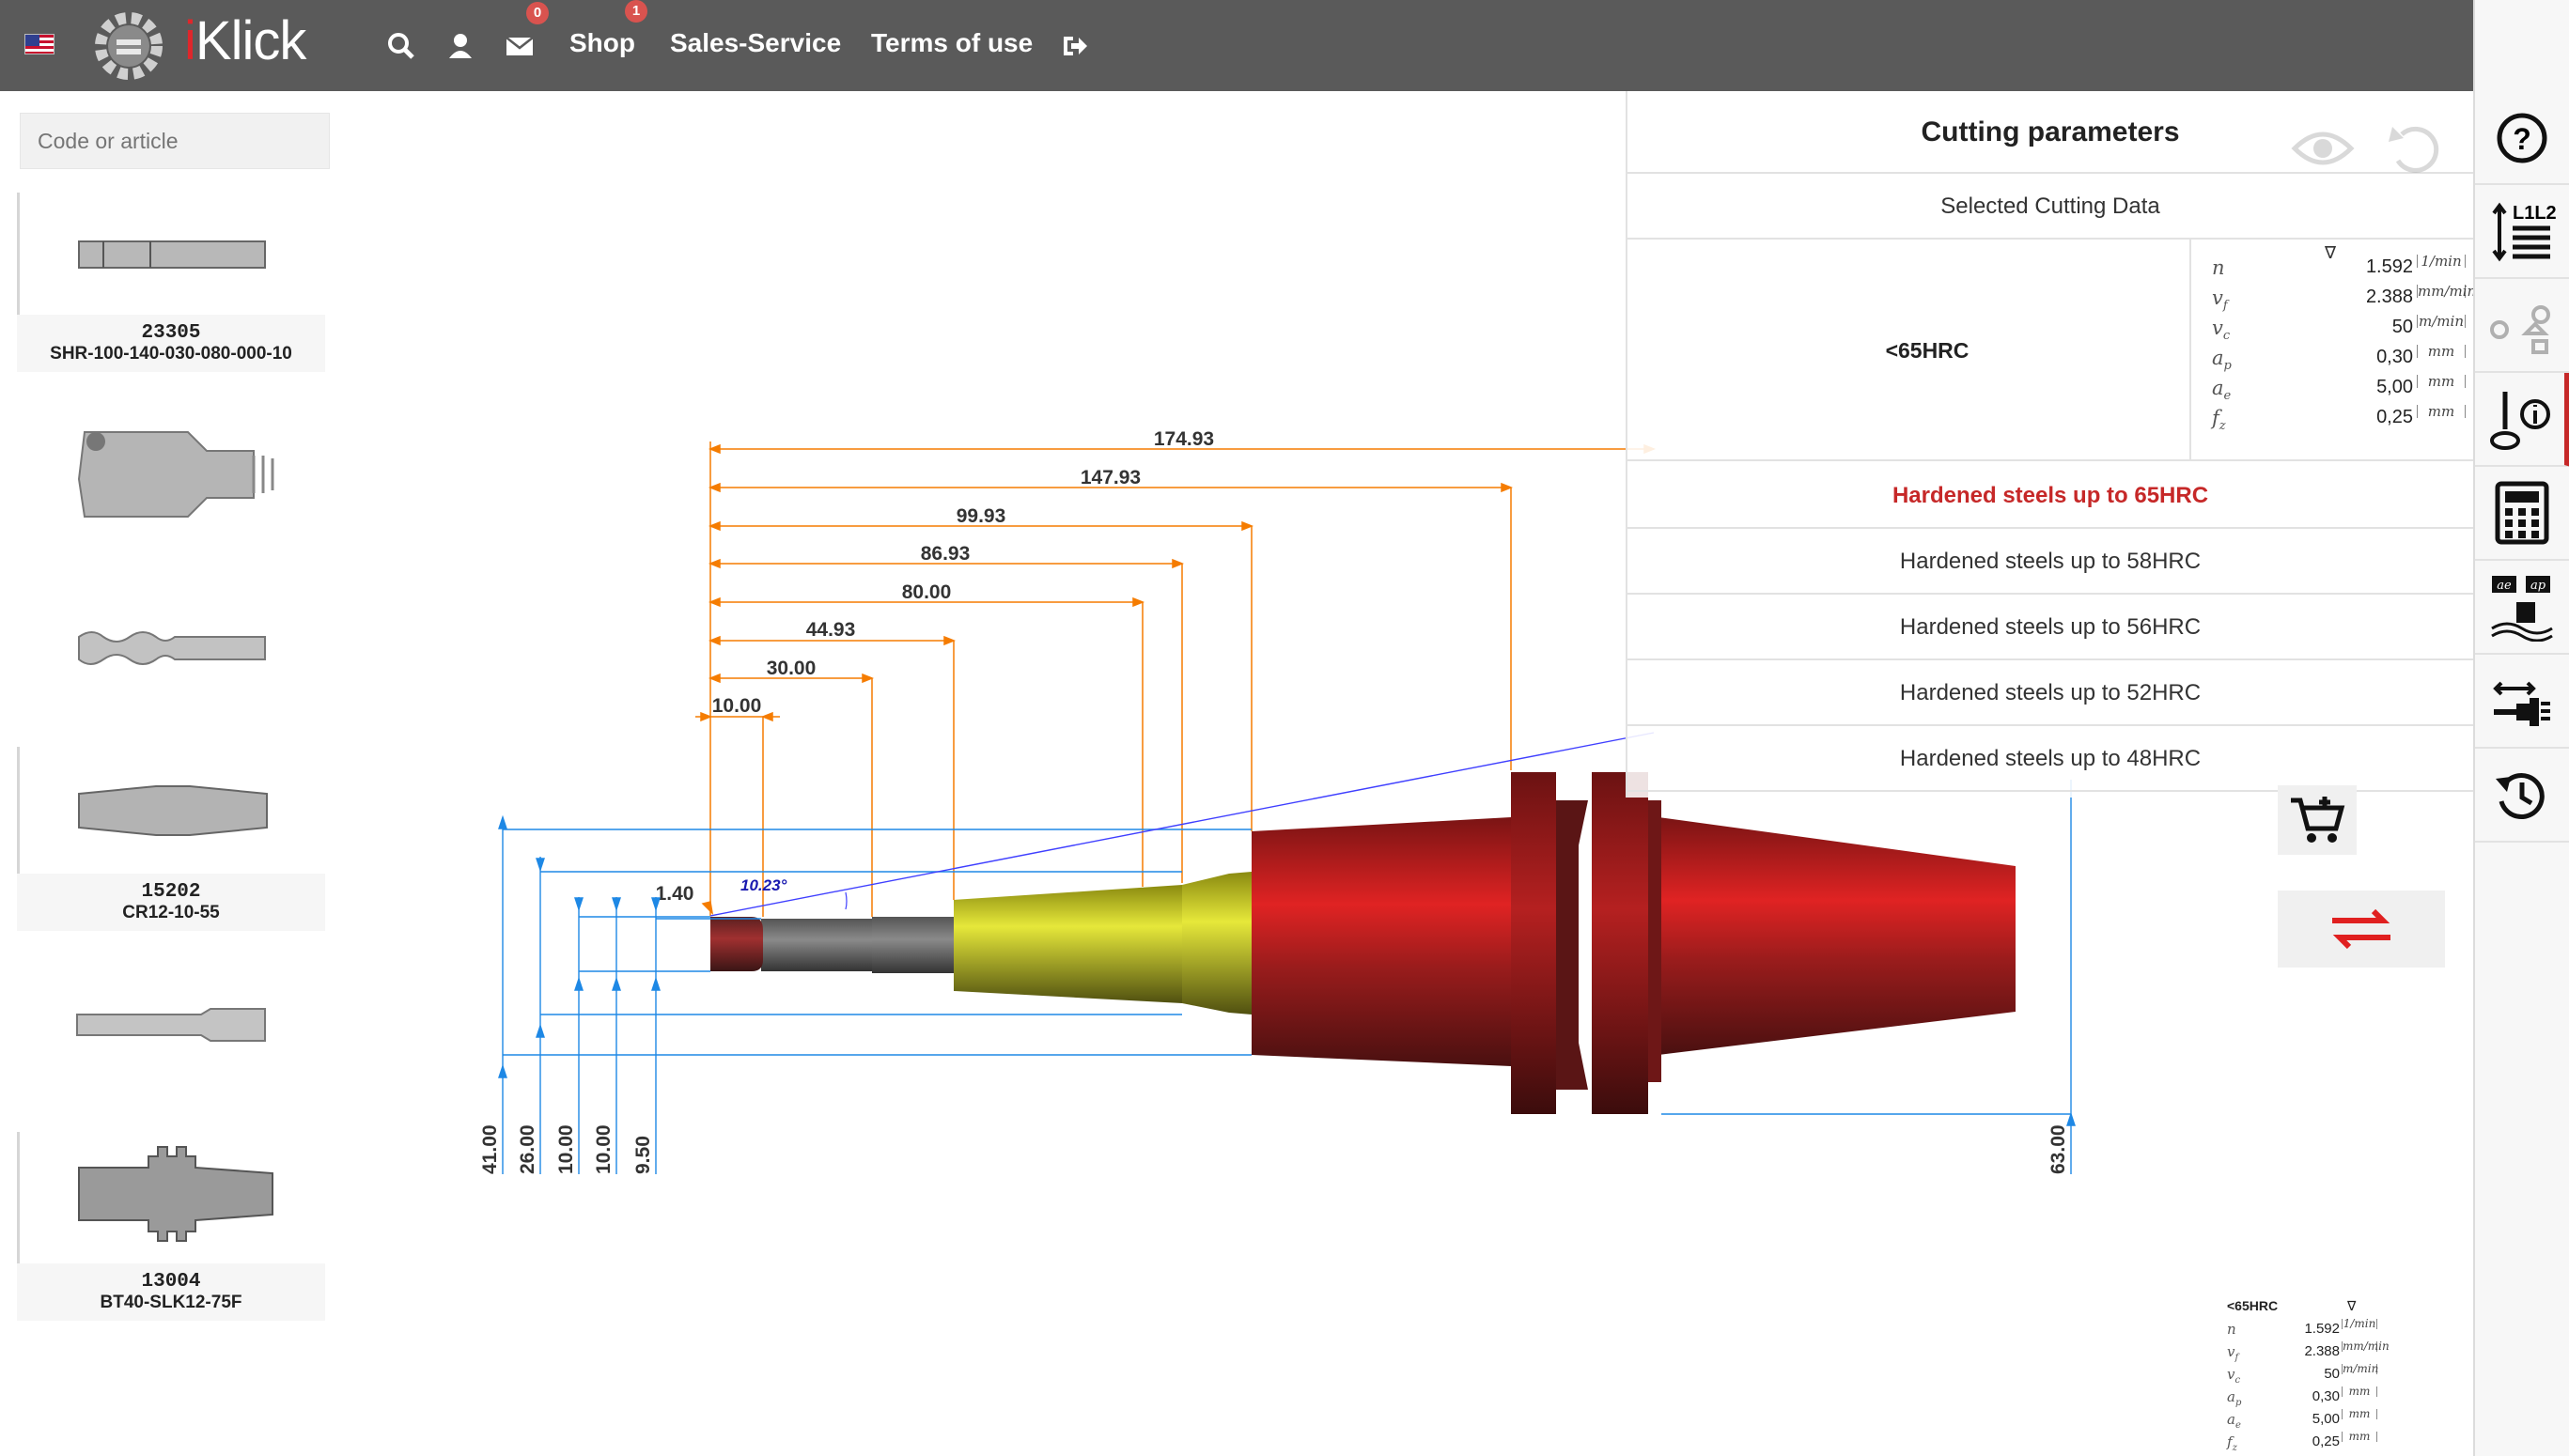 The height and width of the screenshot is (1456, 2569). Describe the element at coordinates (1111, 477) in the screenshot. I see `dim-length-147: 147.93` at that location.